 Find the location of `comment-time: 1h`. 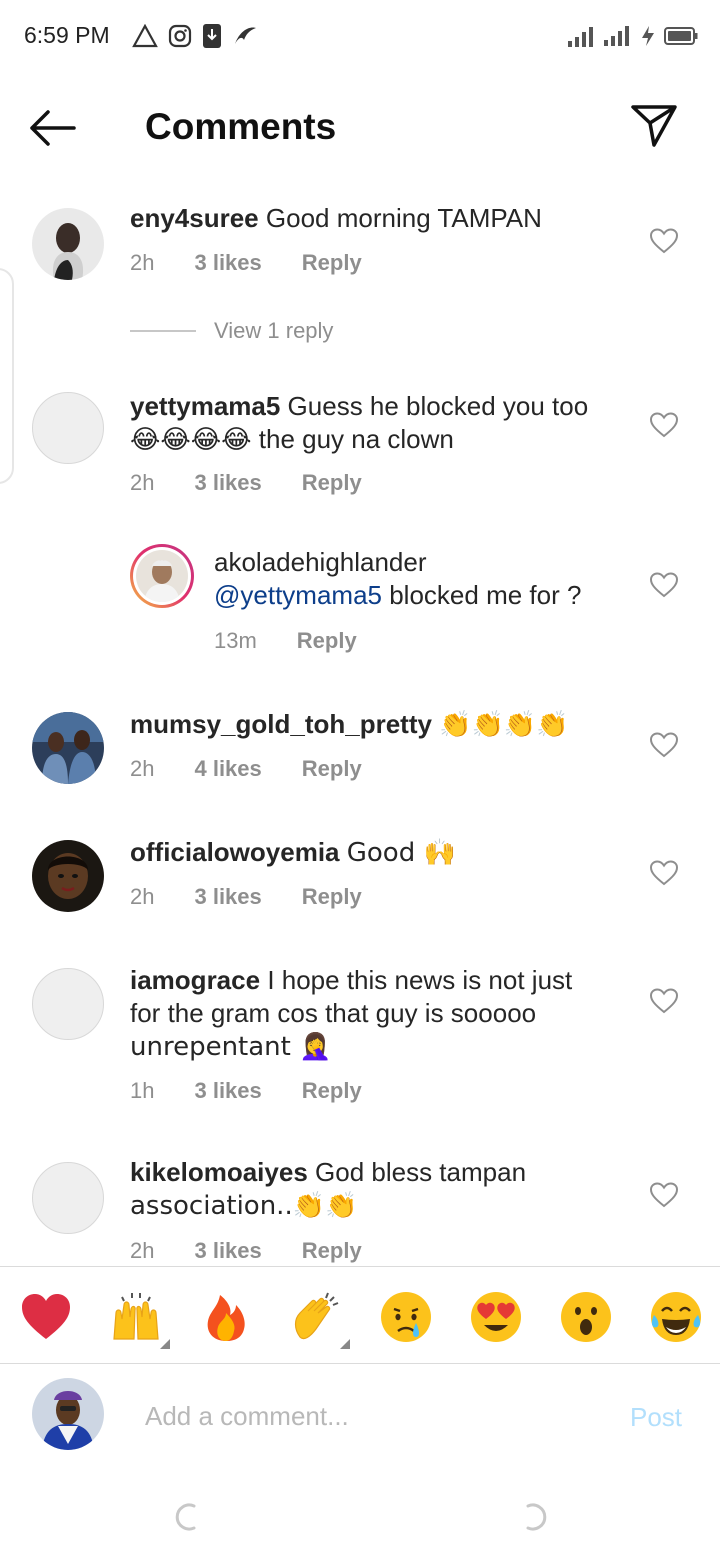

comment-time: 1h is located at coordinates (142, 1090).